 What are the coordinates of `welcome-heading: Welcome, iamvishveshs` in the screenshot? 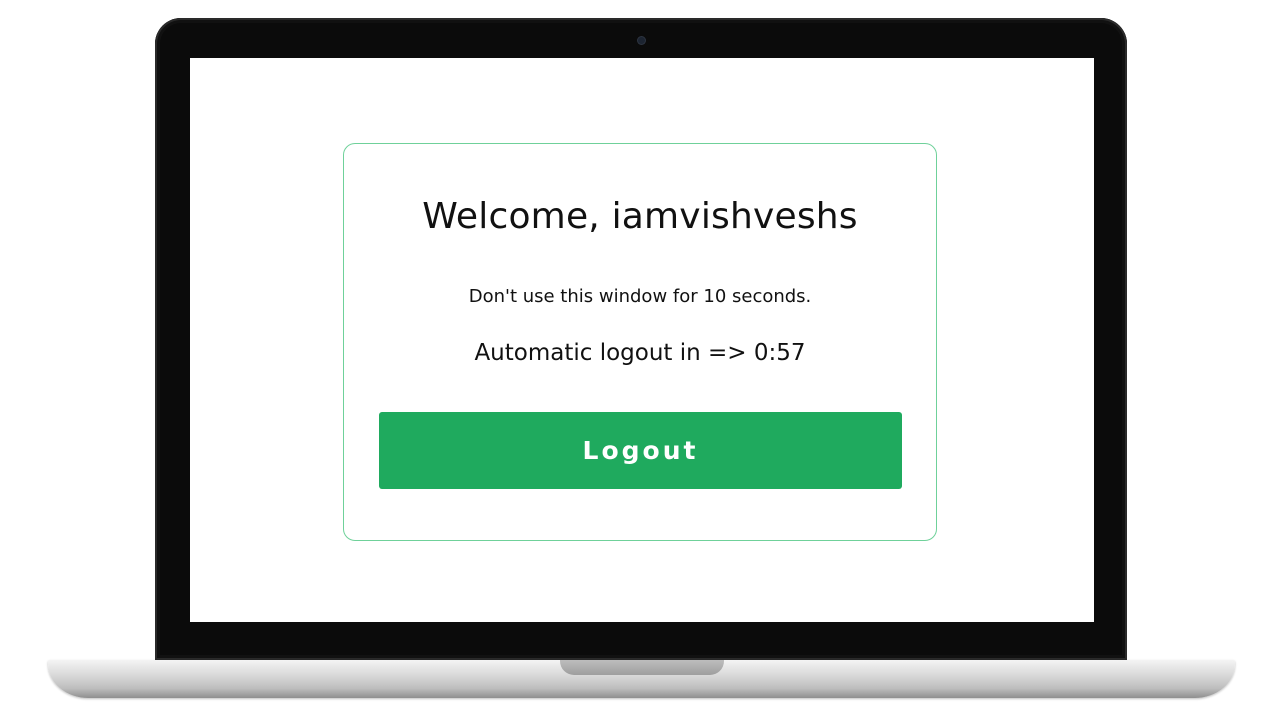 It's located at (640, 216).